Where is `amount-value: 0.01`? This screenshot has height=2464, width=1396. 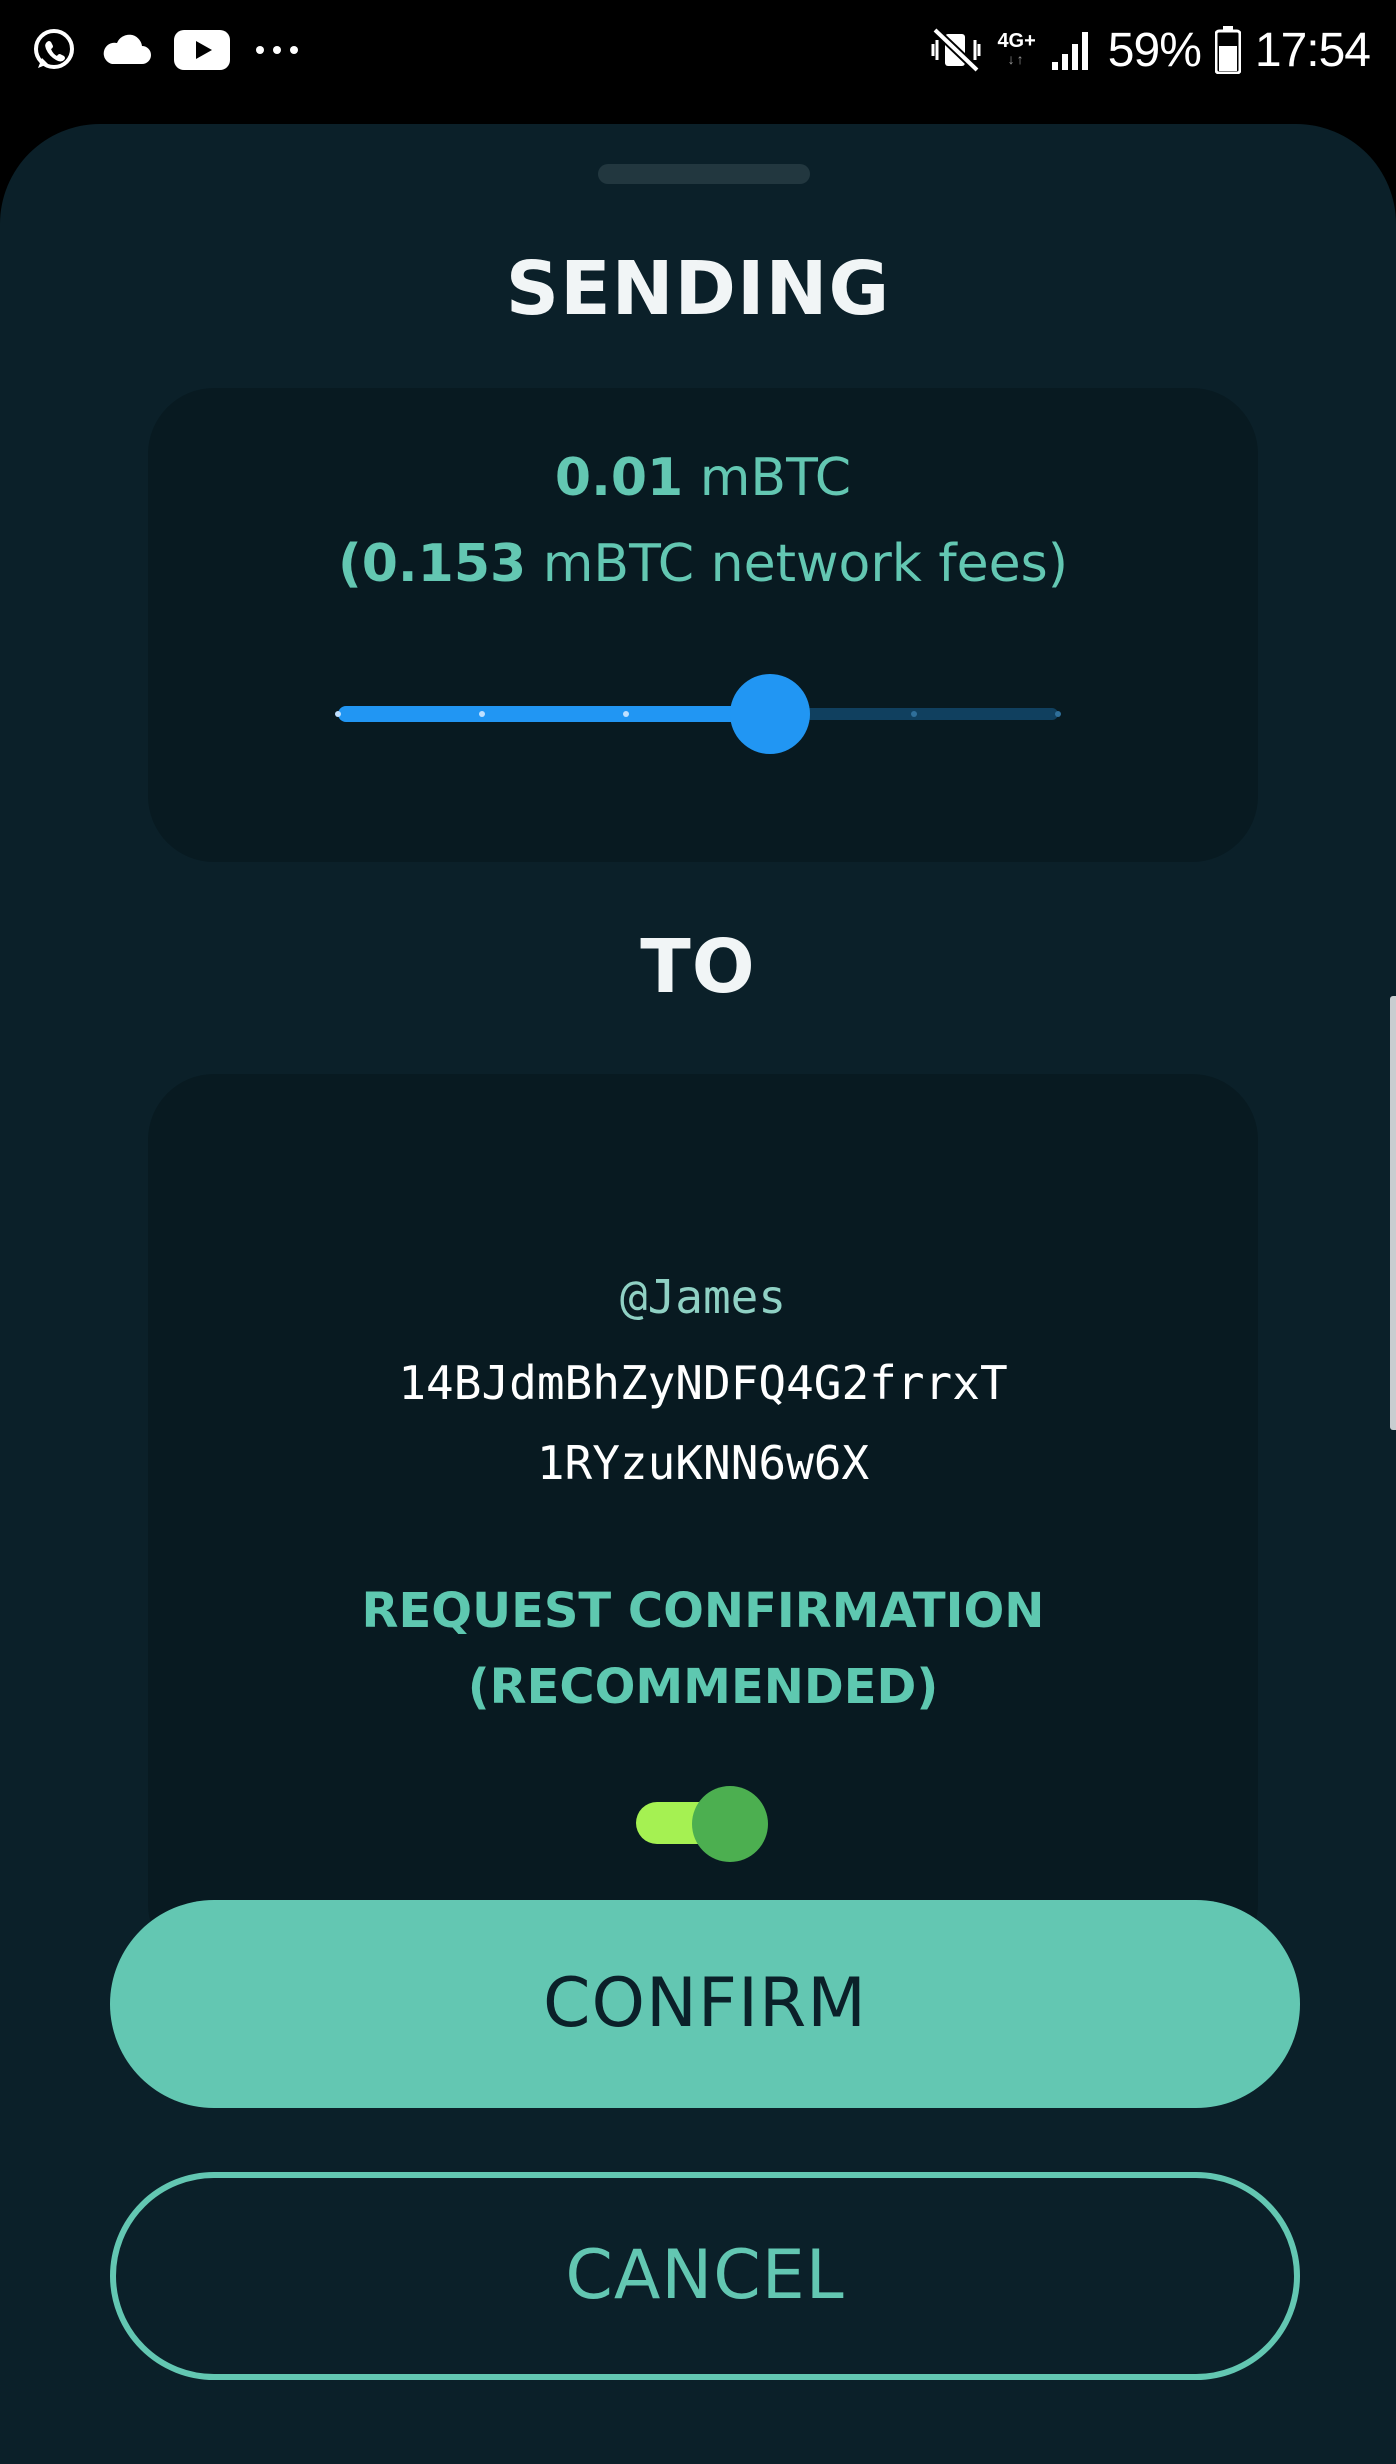
amount-value: 0.01 is located at coordinates (619, 478).